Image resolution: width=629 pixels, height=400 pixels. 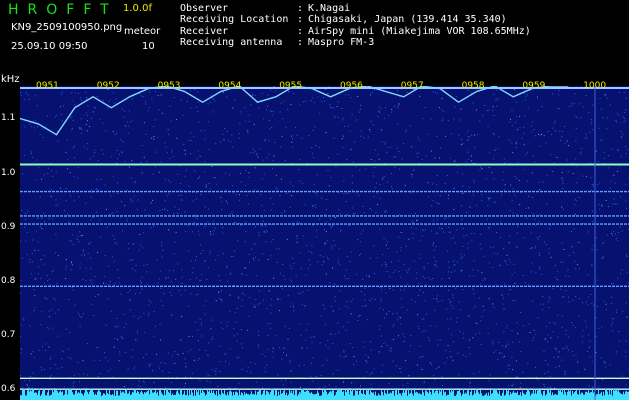 What do you see at coordinates (8, 335) in the screenshot?
I see `y-tick-label: 0.7` at bounding box center [8, 335].